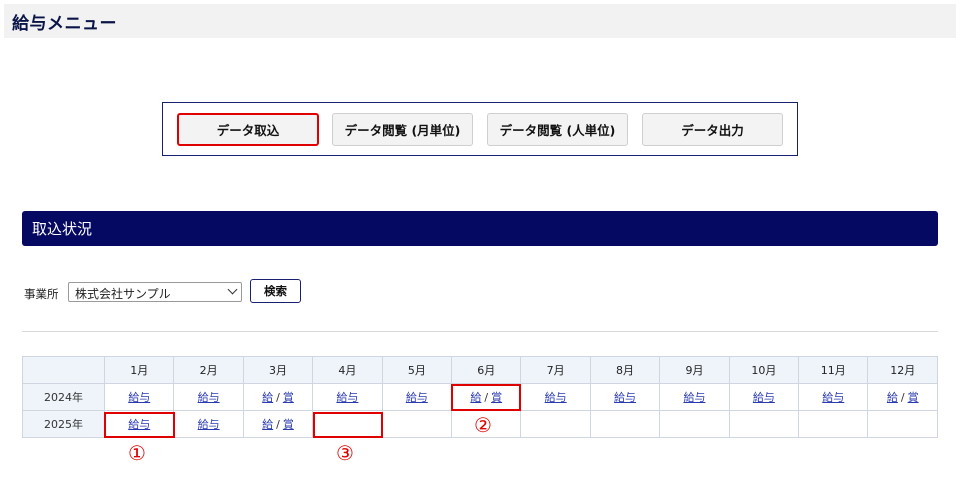  Describe the element at coordinates (62, 229) in the screenshot. I see `section-title: 取込状況` at that location.